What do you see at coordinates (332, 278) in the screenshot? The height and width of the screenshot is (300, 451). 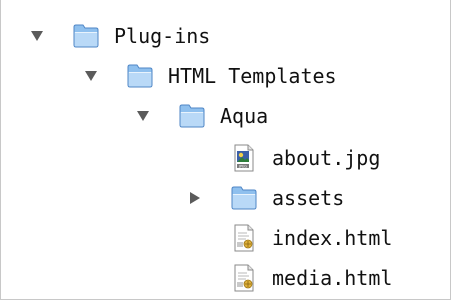 I see `tree-item-label: media.html` at bounding box center [332, 278].